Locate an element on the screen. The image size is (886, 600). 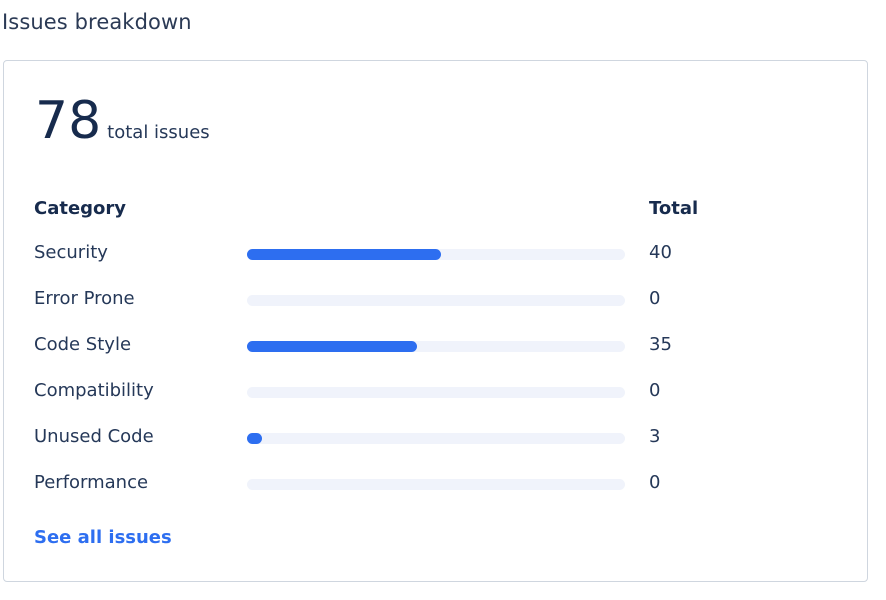
total-issues-label: total issues is located at coordinates (158, 132).